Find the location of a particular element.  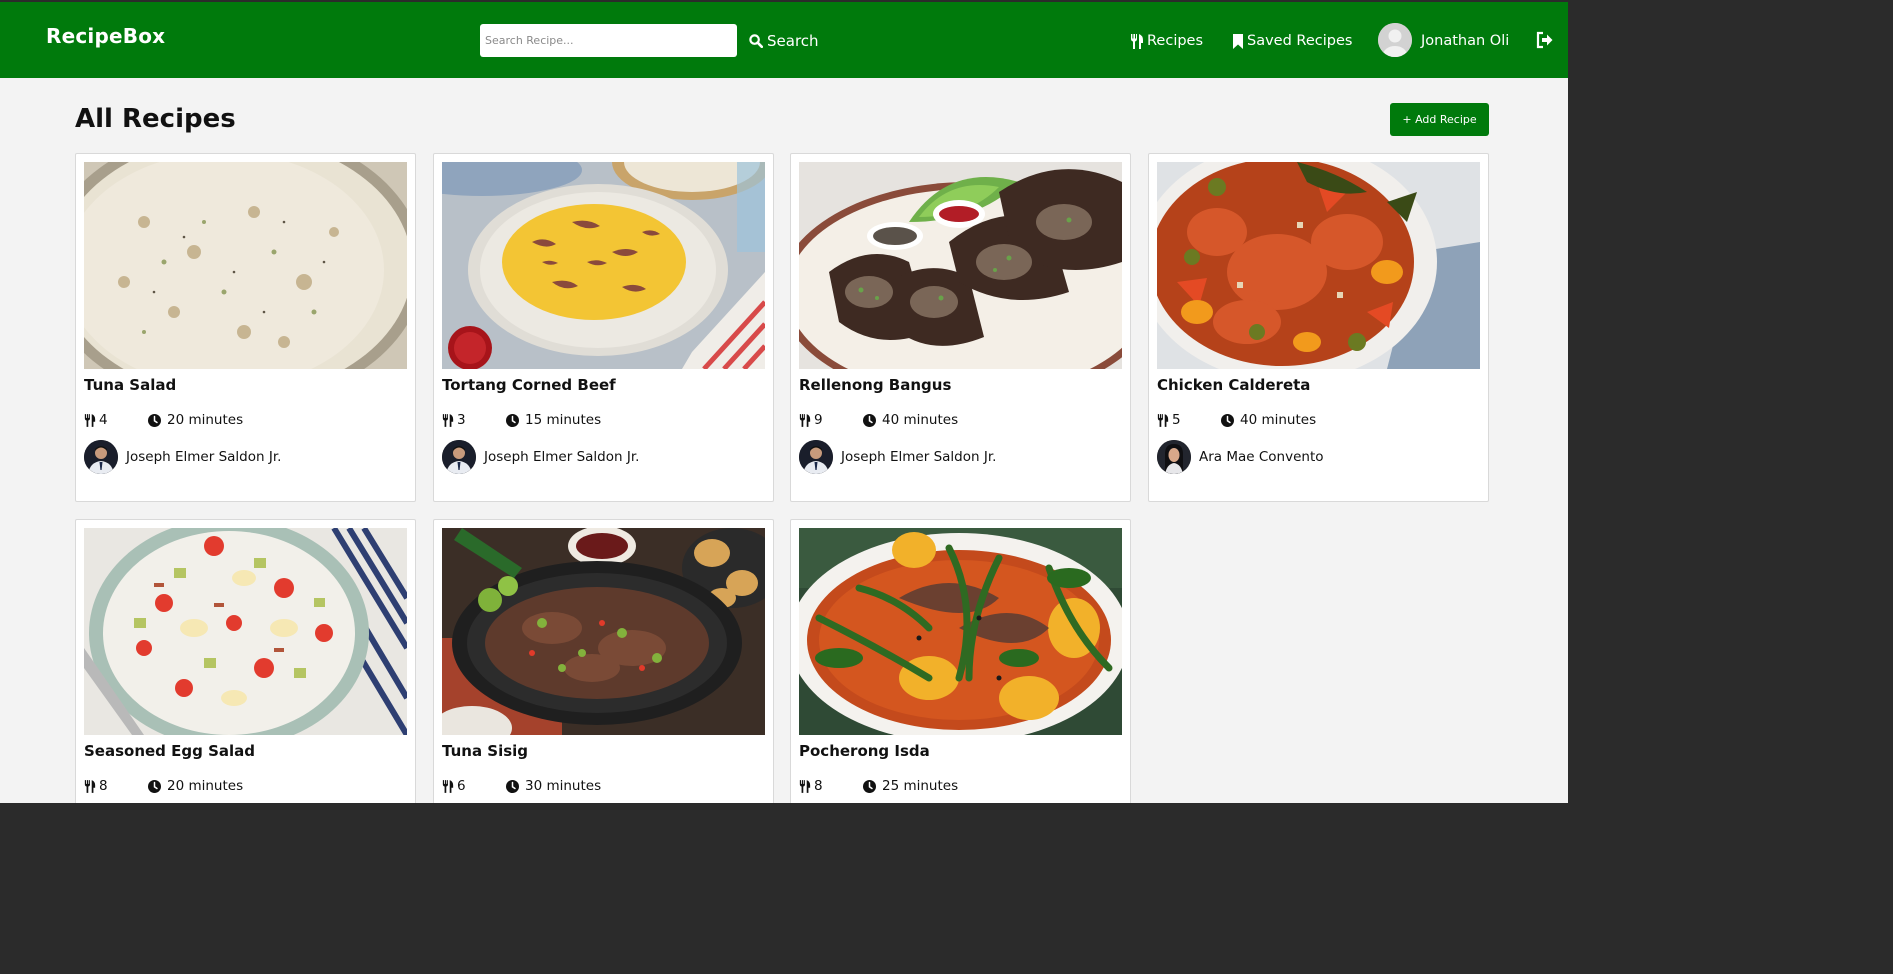

cook-time-value: 15 minutes is located at coordinates (563, 420).